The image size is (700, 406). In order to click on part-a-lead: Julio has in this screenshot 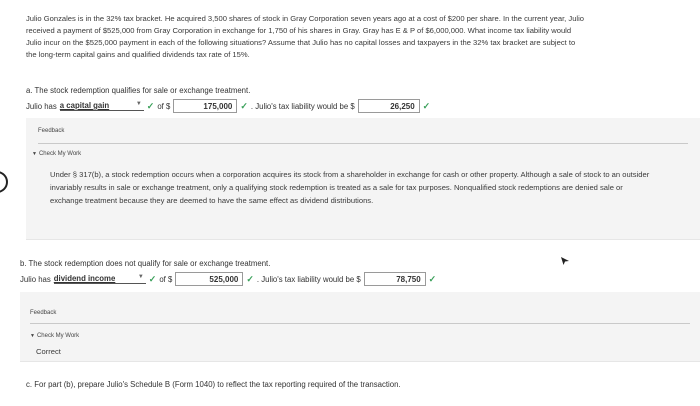, I will do `click(41, 106)`.